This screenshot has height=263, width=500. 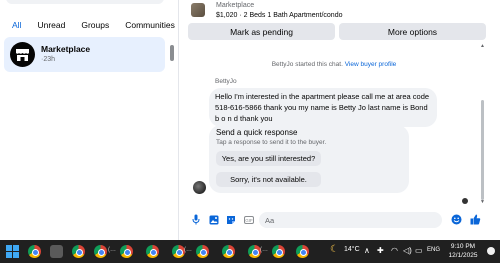 I want to click on windows-start-icon, so click(x=12, y=251).